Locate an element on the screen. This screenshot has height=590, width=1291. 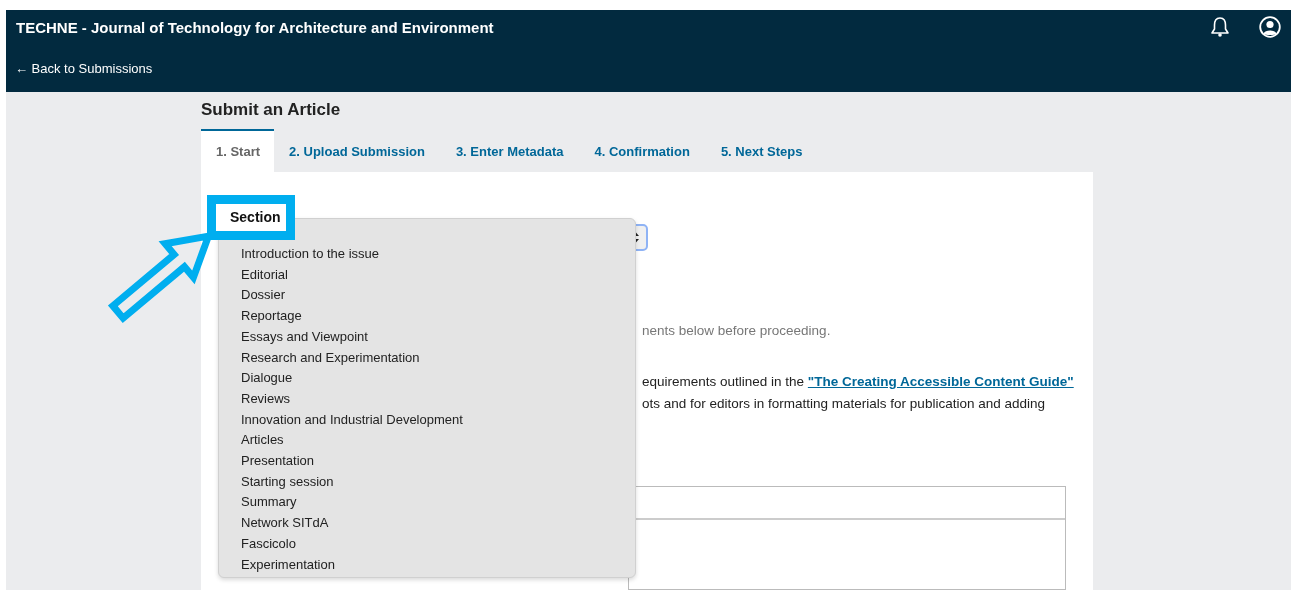
notification-bell-icon is located at coordinates (1220, 27).